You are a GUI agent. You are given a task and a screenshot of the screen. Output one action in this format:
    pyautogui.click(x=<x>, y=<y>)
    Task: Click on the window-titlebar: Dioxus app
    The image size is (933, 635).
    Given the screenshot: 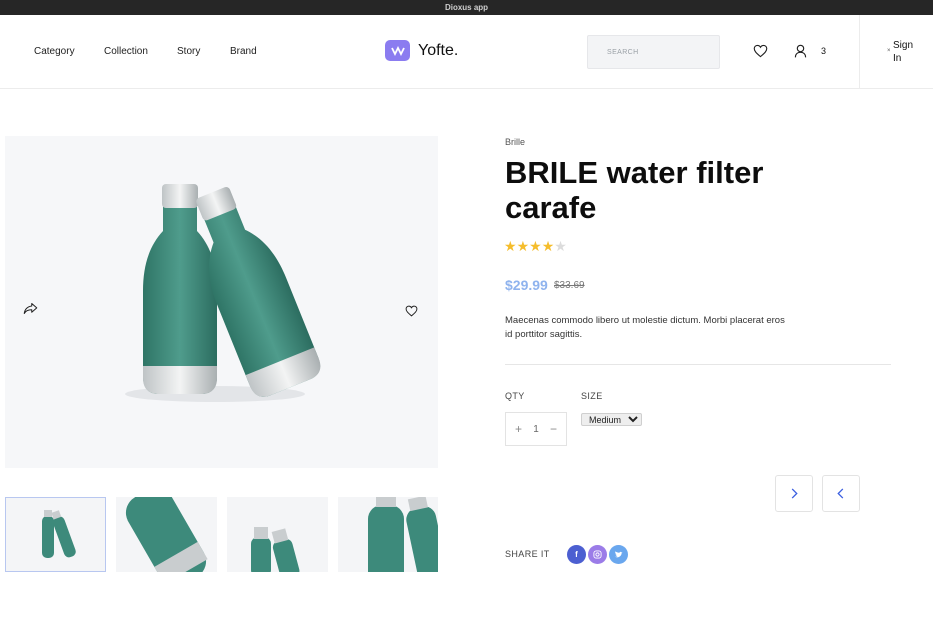 What is the action you would take?
    pyautogui.click(x=466, y=7)
    